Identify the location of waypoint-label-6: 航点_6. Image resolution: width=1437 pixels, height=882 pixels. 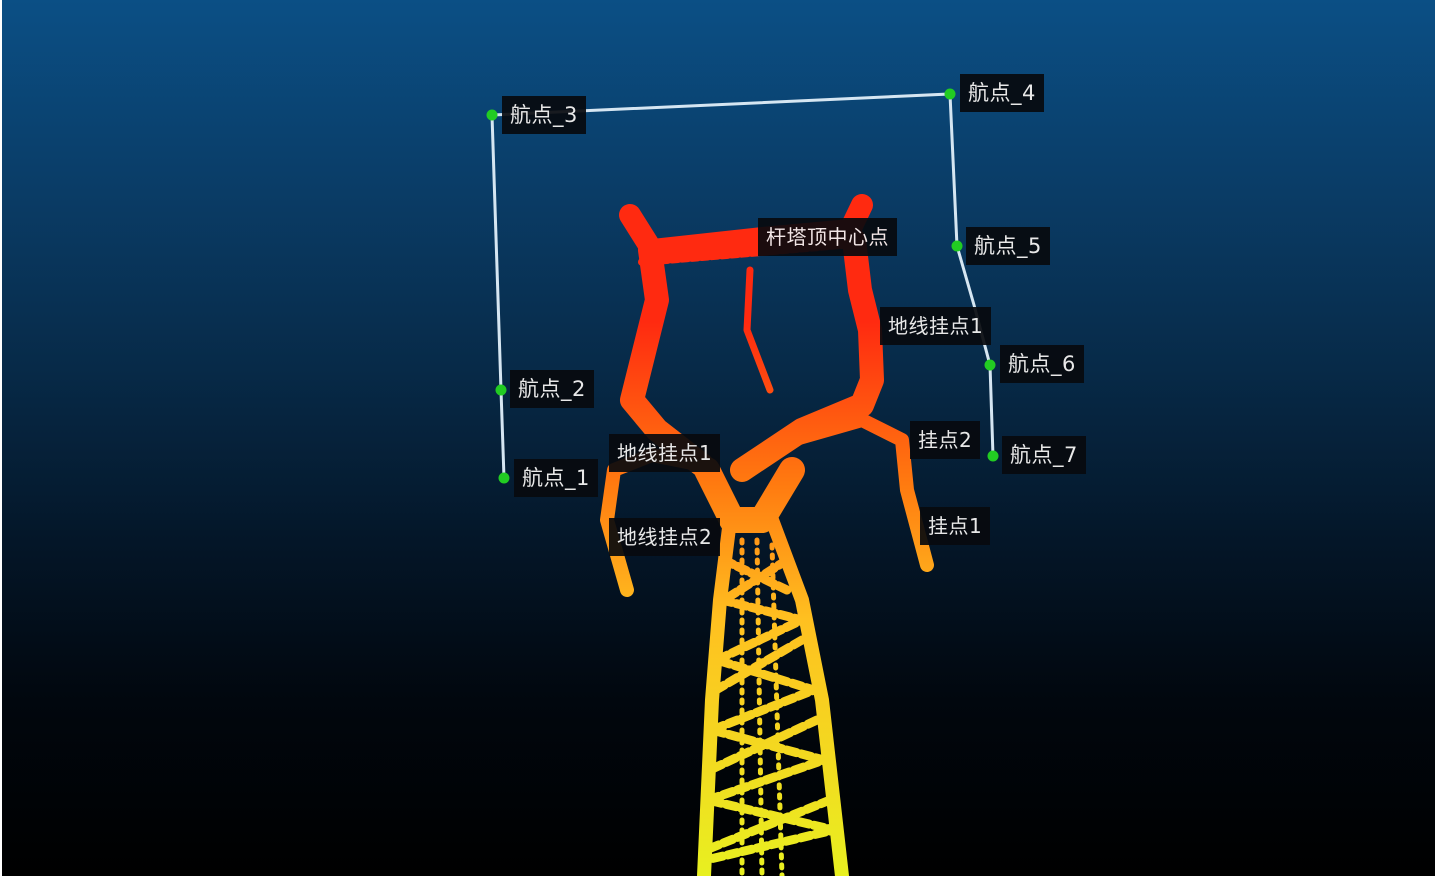
(1042, 364).